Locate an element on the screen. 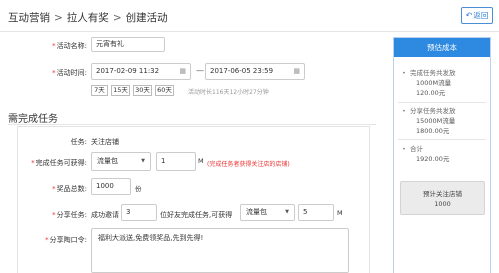 The width and height of the screenshot is (499, 273). total-unit: 份 is located at coordinates (138, 189).